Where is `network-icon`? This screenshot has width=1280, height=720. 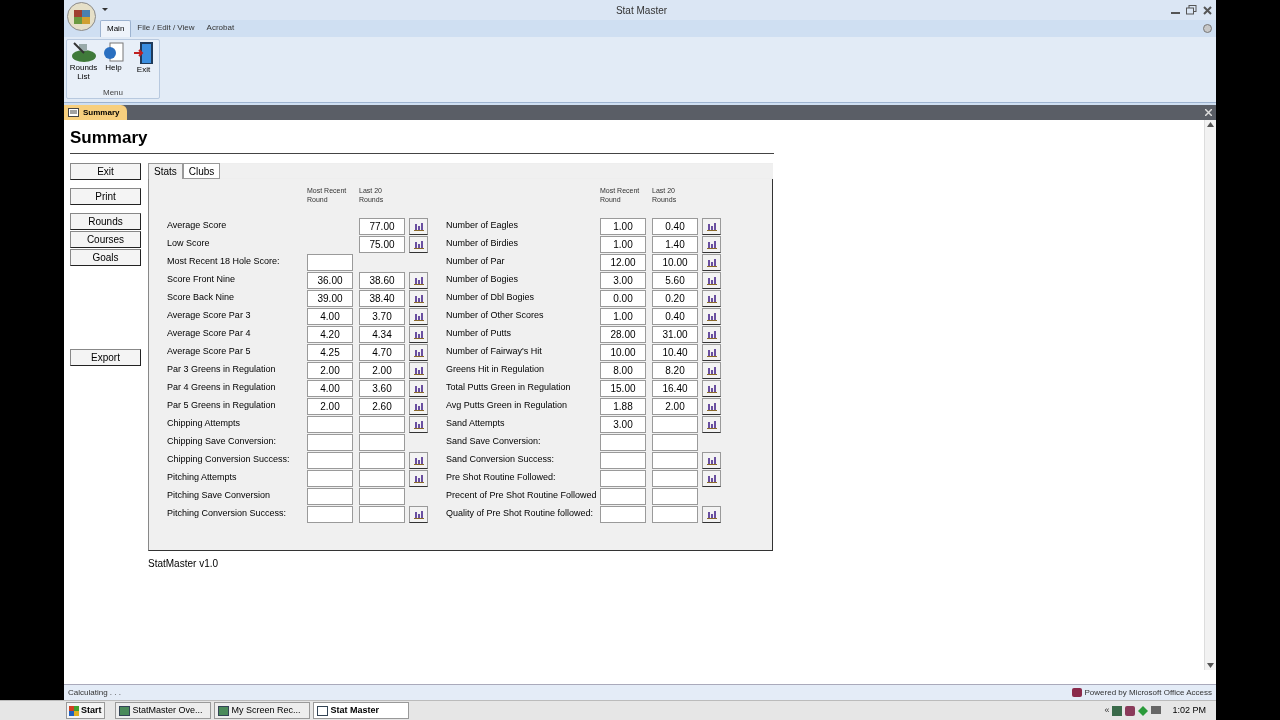
network-icon is located at coordinates (1156, 710).